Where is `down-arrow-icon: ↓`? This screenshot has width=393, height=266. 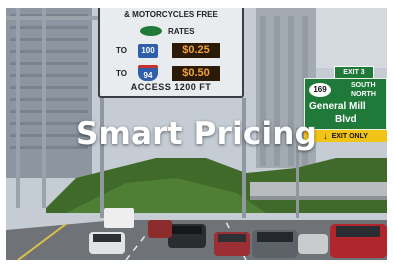 down-arrow-icon: ↓ is located at coordinates (325, 136).